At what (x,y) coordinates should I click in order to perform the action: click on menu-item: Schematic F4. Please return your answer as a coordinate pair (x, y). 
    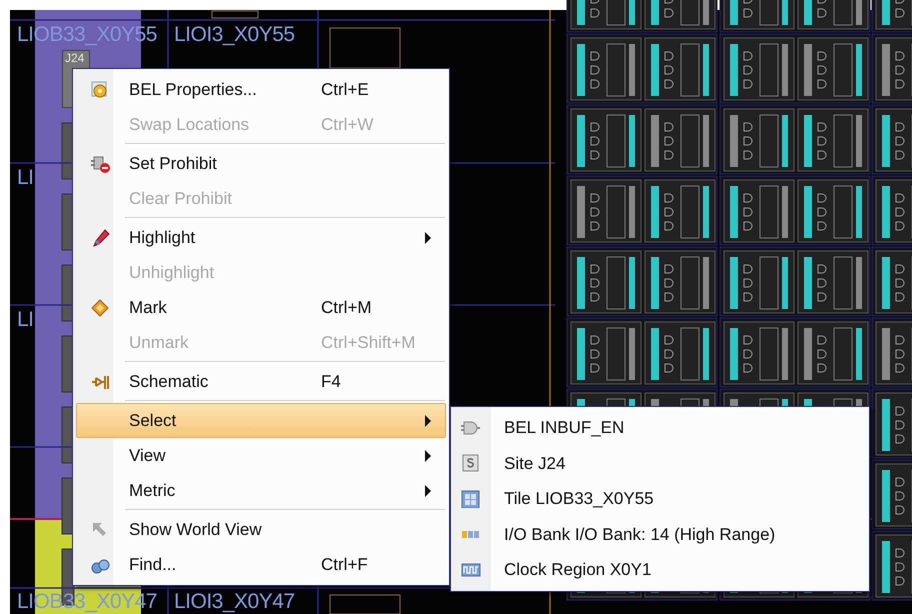
    Looking at the image, I should click on (261, 381).